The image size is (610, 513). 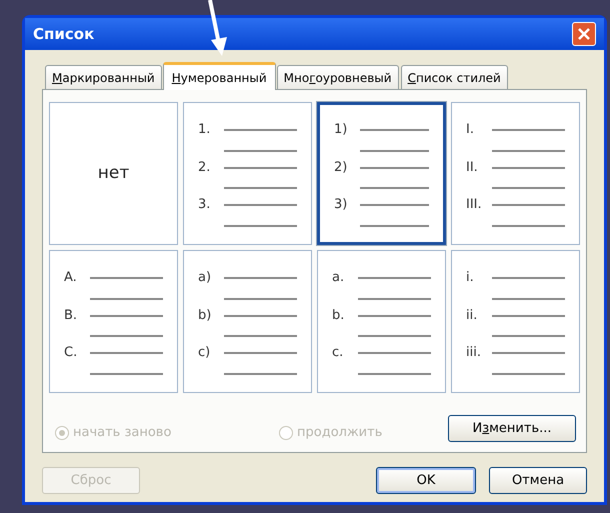 I want to click on close-icon, so click(x=584, y=34).